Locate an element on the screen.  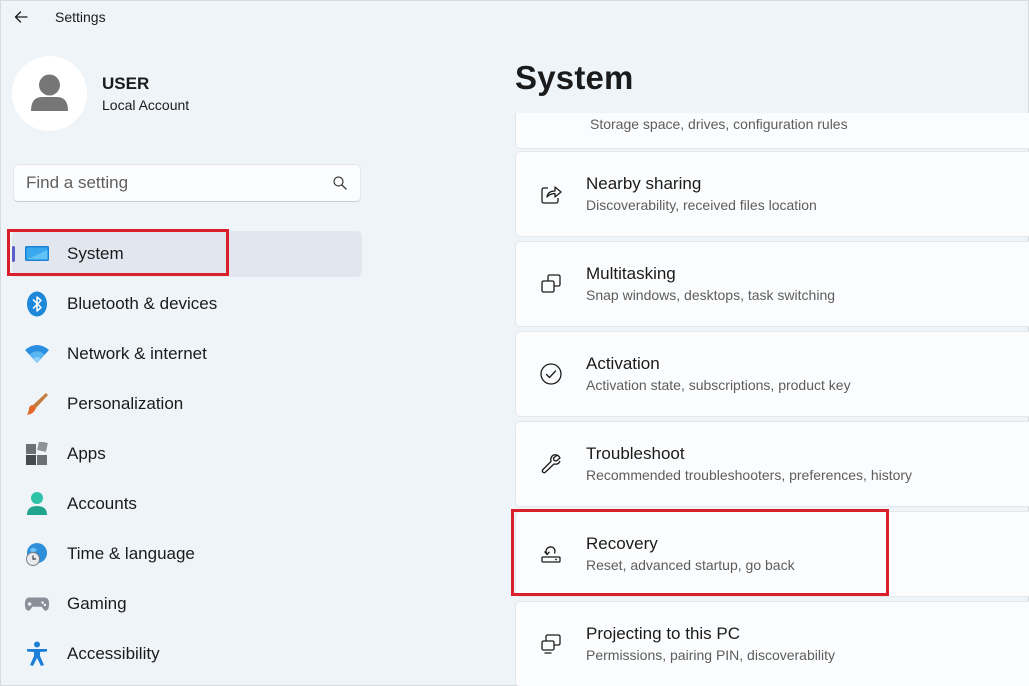
card-title: Recovery is located at coordinates (622, 543).